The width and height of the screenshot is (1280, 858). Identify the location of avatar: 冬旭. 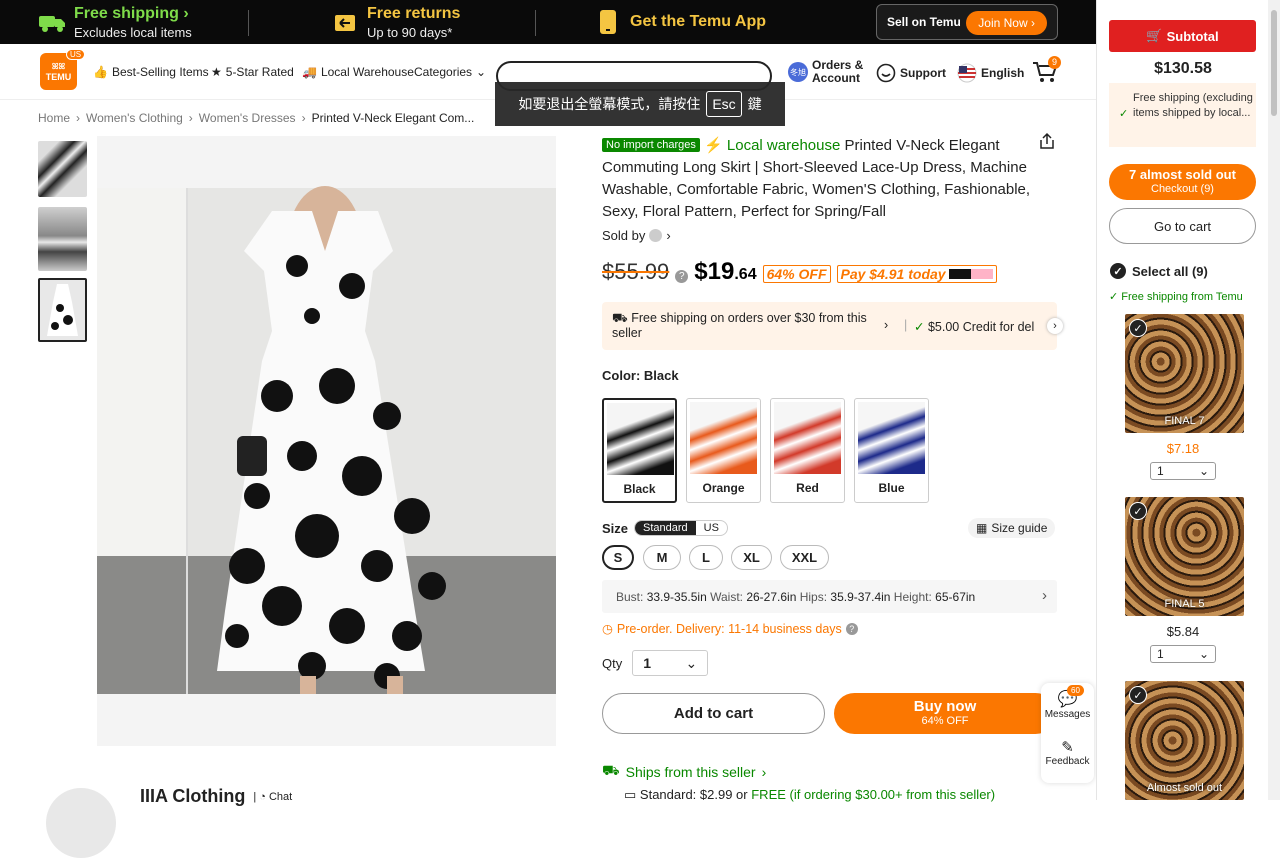
(798, 72).